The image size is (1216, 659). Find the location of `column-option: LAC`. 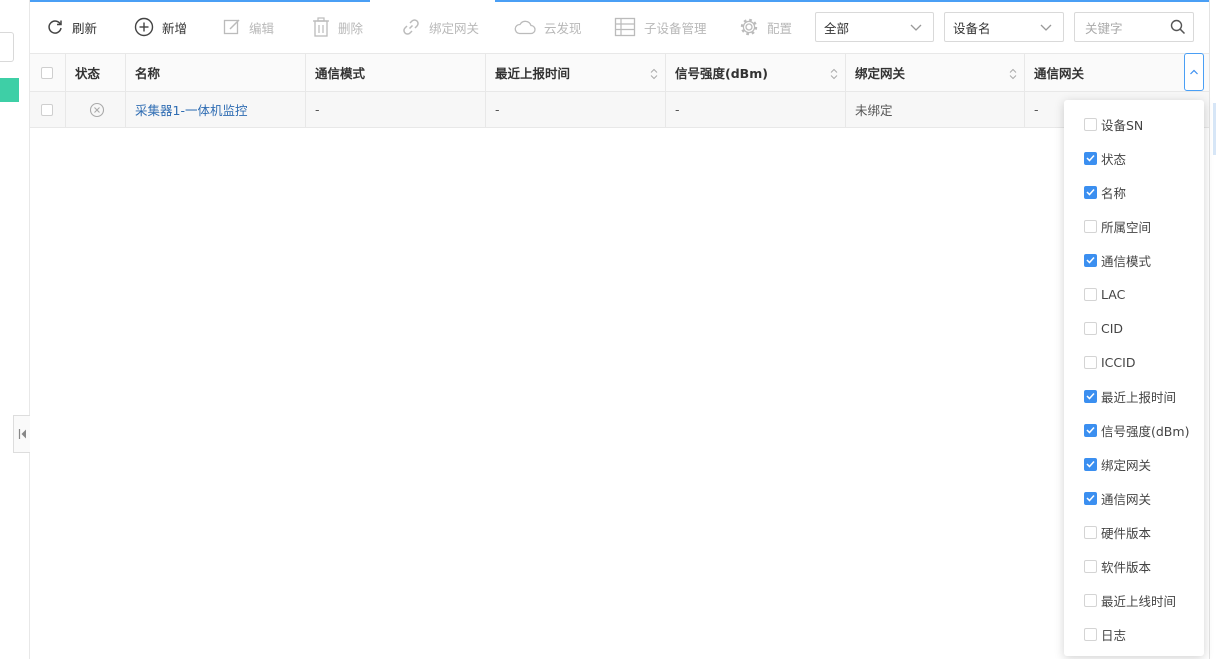

column-option: LAC is located at coordinates (1104, 294).